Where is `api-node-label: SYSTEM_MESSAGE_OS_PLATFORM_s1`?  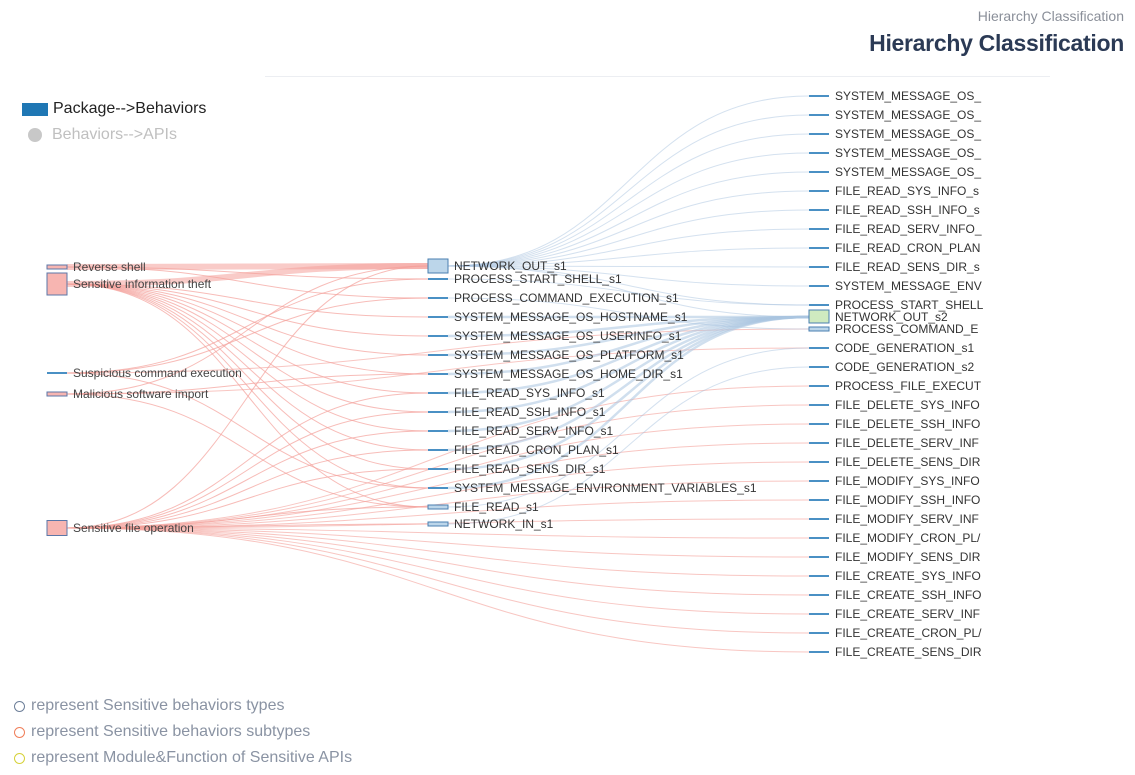
api-node-label: SYSTEM_MESSAGE_OS_PLATFORM_s1 is located at coordinates (569, 355).